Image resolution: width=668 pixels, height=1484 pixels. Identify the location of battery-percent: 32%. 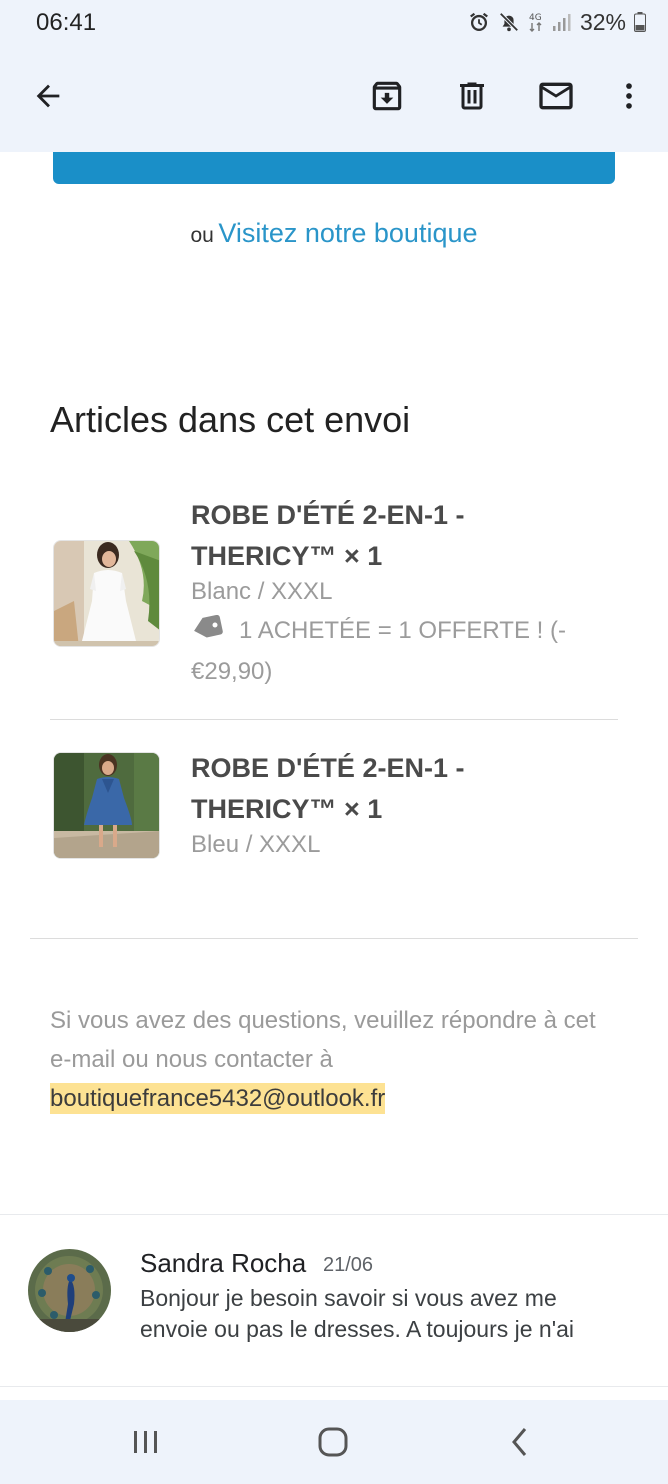
(602, 21).